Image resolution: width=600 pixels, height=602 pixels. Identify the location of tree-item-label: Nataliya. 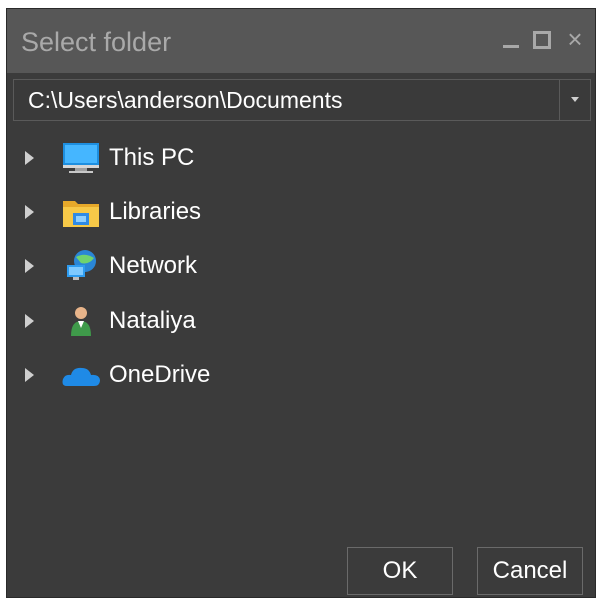
(152, 320).